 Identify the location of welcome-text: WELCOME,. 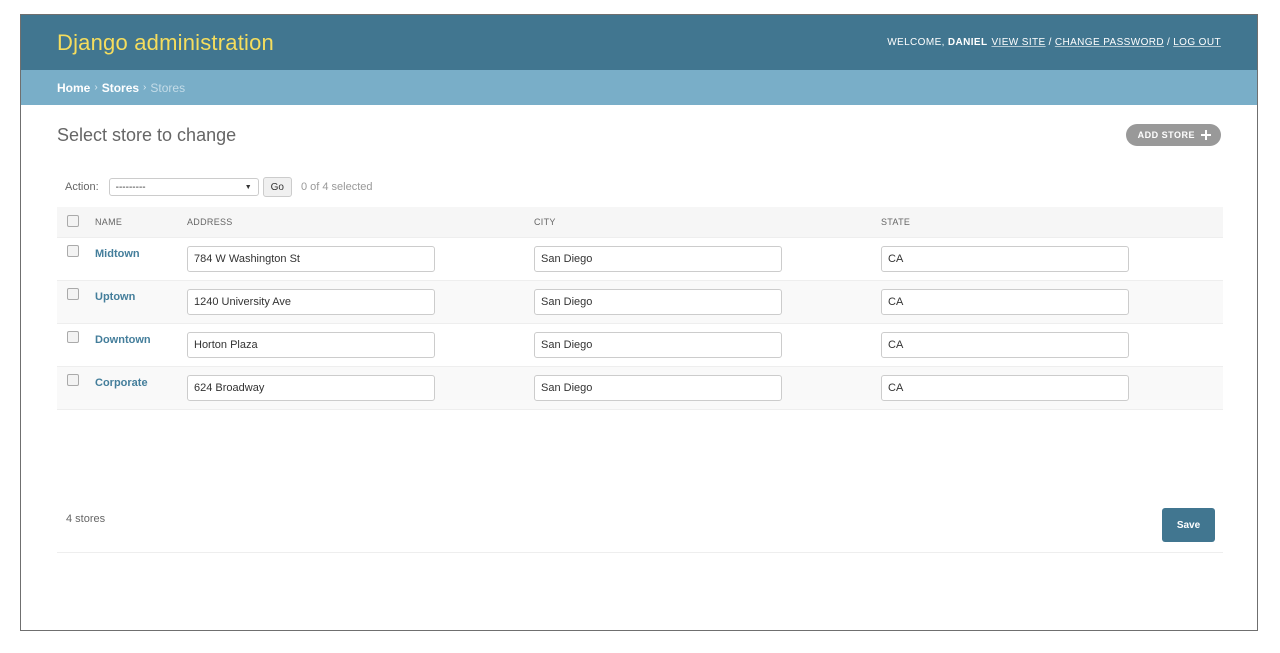
(916, 42).